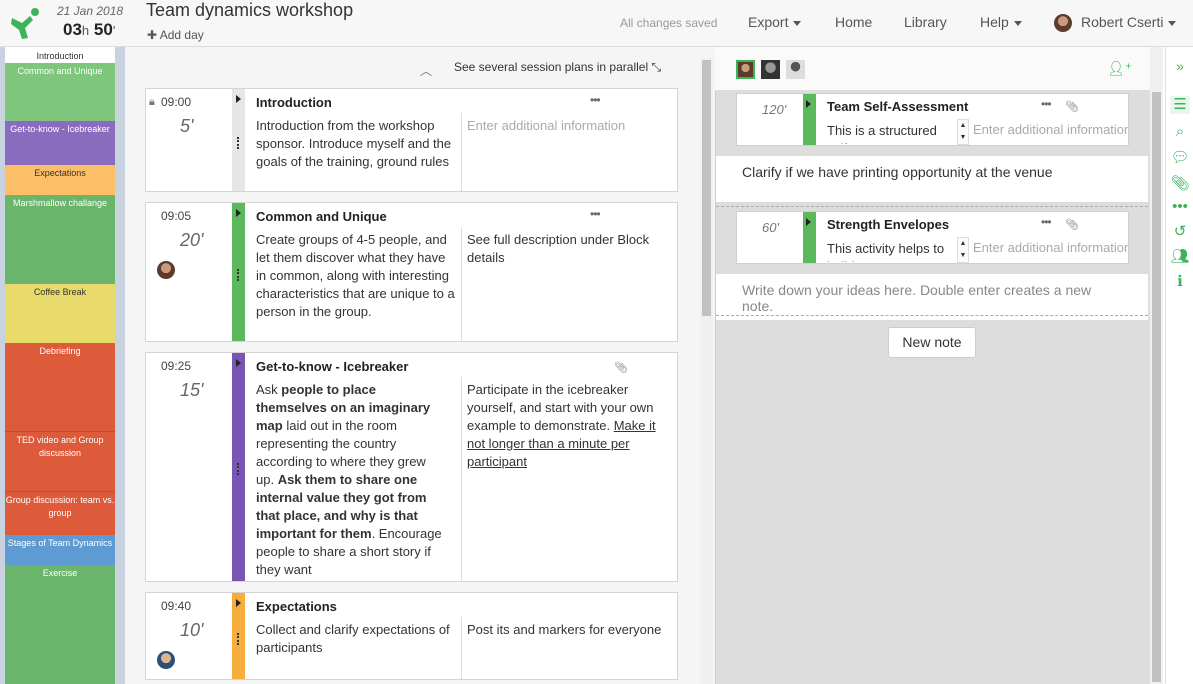  What do you see at coordinates (1001, 22) in the screenshot?
I see `help-menu: Help` at bounding box center [1001, 22].